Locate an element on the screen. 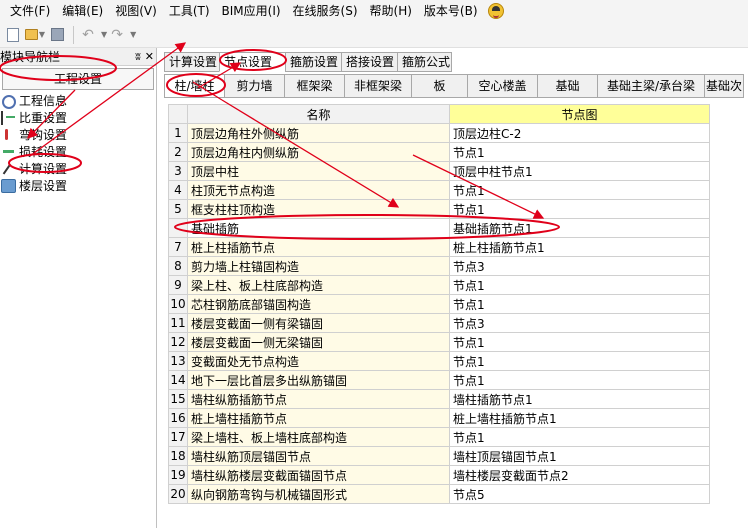  tab-node-settings: 节点设置 is located at coordinates (252, 62).